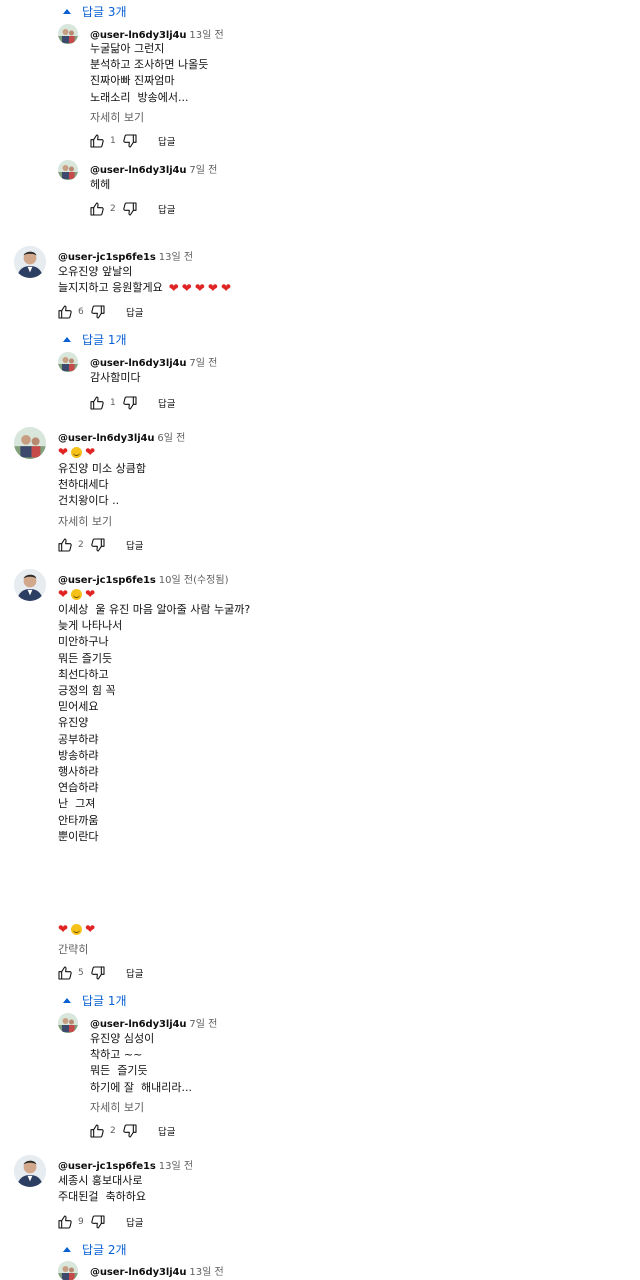 This screenshot has width=640, height=1280. What do you see at coordinates (78, 772) in the screenshot?
I see `comment-line: 행사하랴` at bounding box center [78, 772].